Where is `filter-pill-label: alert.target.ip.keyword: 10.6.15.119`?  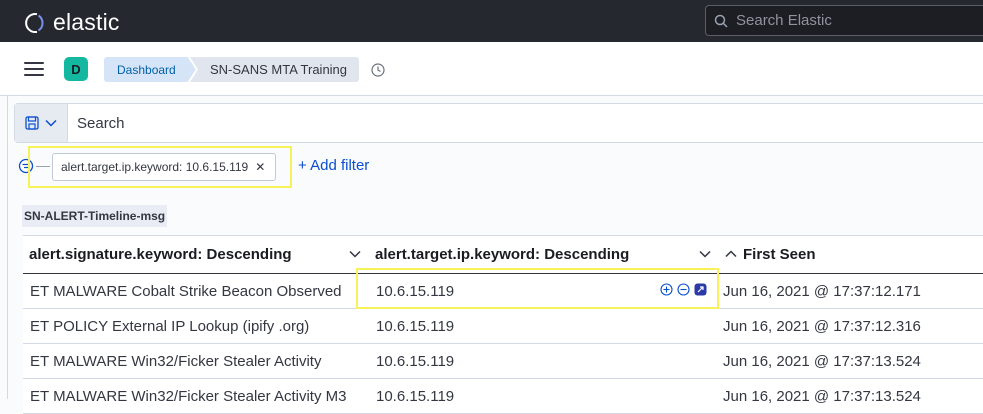
filter-pill-label: alert.target.ip.keyword: 10.6.15.119 is located at coordinates (155, 167).